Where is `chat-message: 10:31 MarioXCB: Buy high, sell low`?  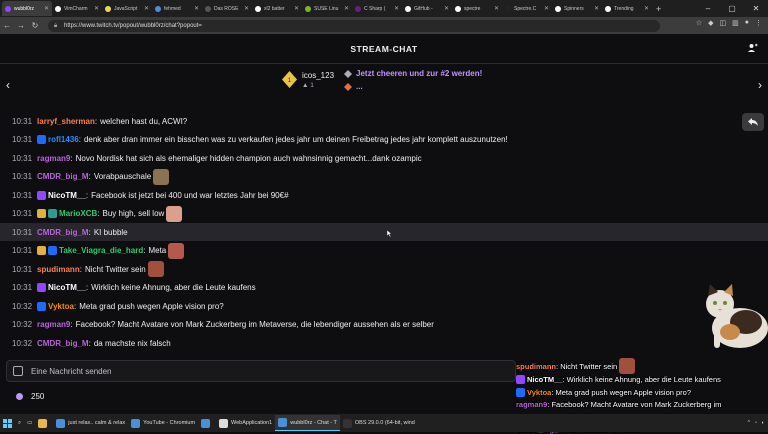 chat-message: 10:31 MarioXCB: Buy high, sell low is located at coordinates (384, 214).